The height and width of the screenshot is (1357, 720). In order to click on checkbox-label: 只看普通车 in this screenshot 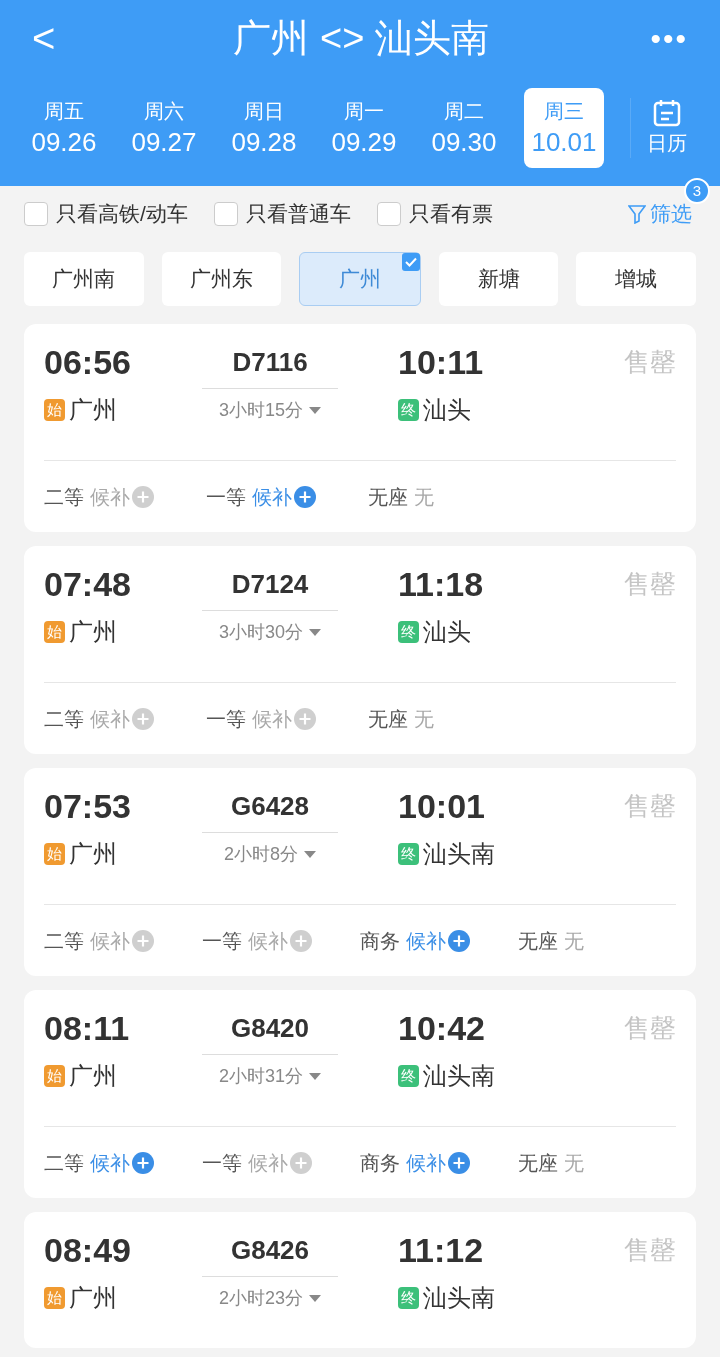, I will do `click(298, 214)`.